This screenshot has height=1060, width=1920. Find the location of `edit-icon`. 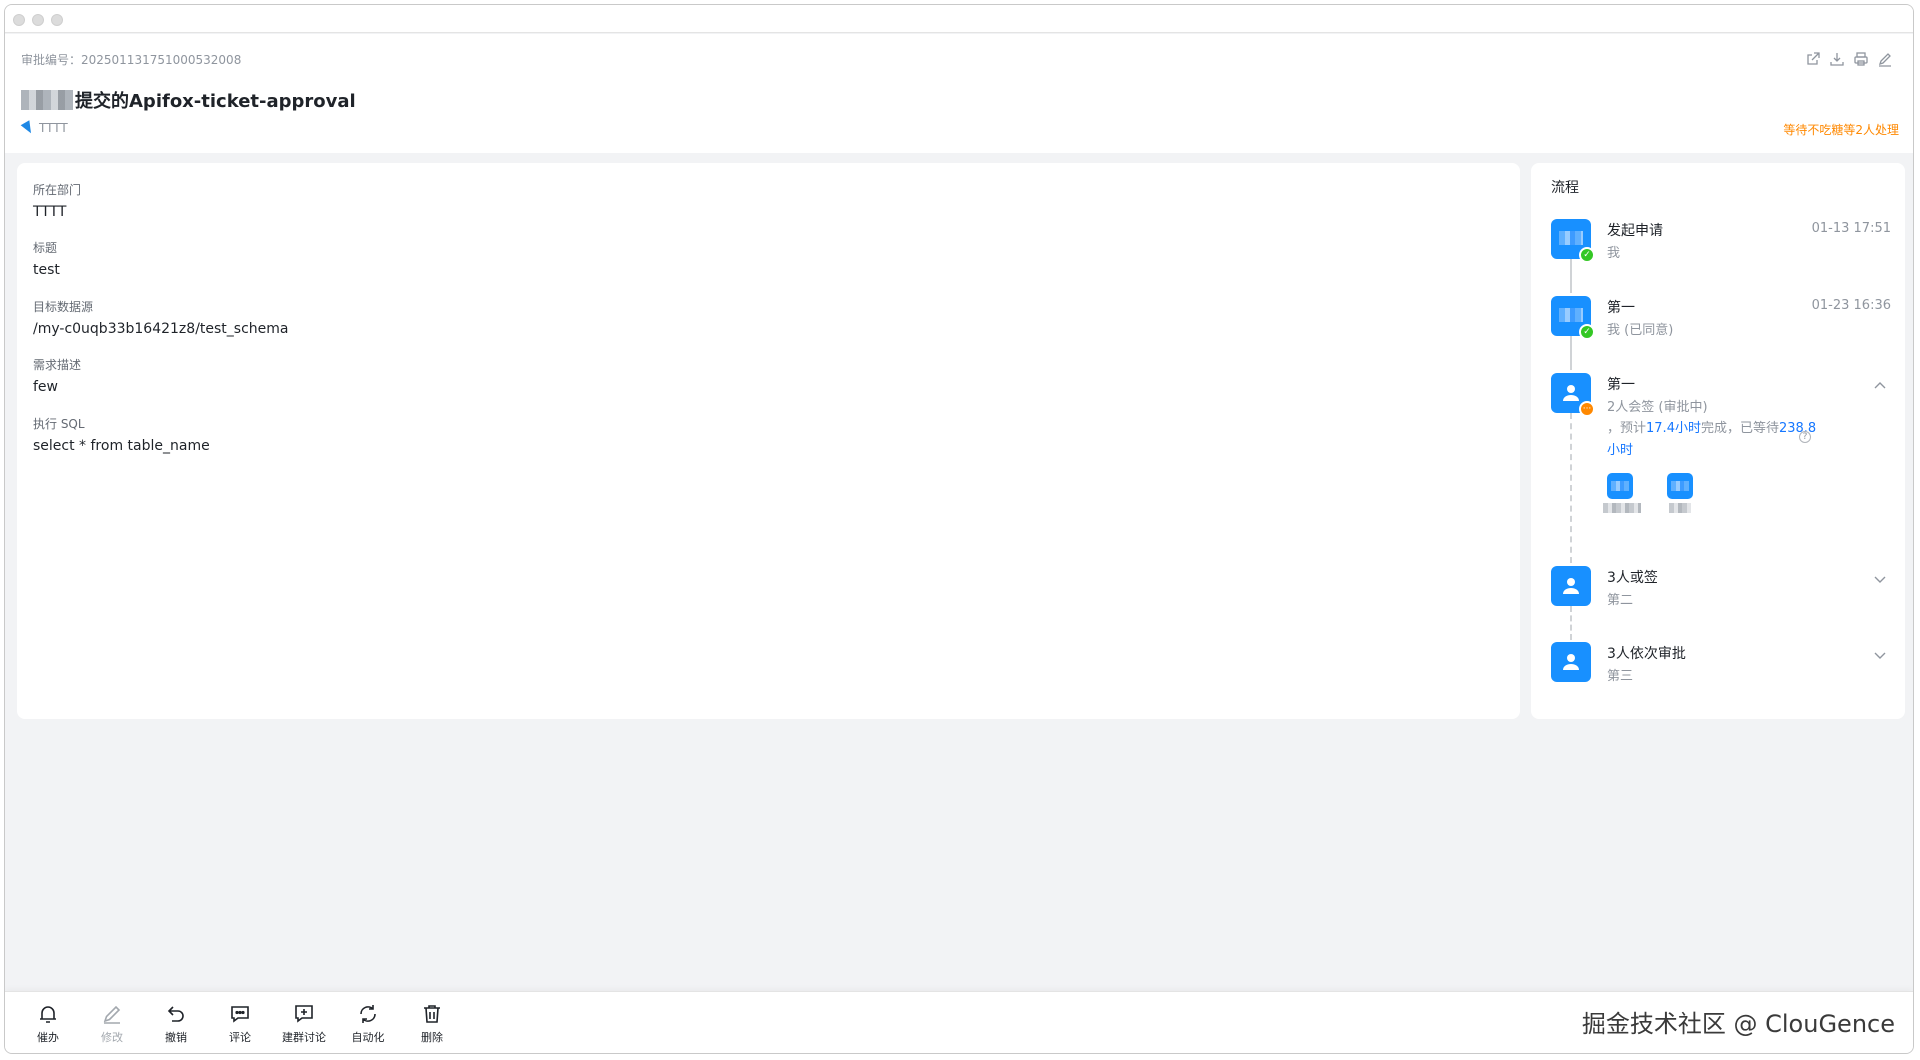

edit-icon is located at coordinates (1885, 59).